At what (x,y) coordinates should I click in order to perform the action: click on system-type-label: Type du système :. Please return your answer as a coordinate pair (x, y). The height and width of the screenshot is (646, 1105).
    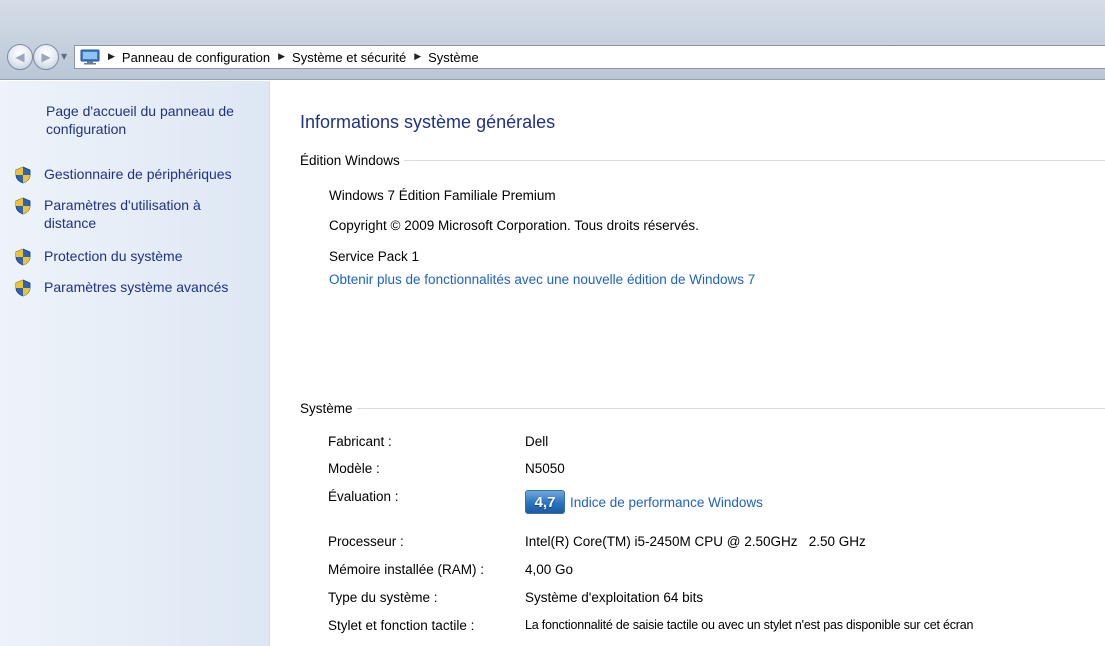
    Looking at the image, I should click on (383, 597).